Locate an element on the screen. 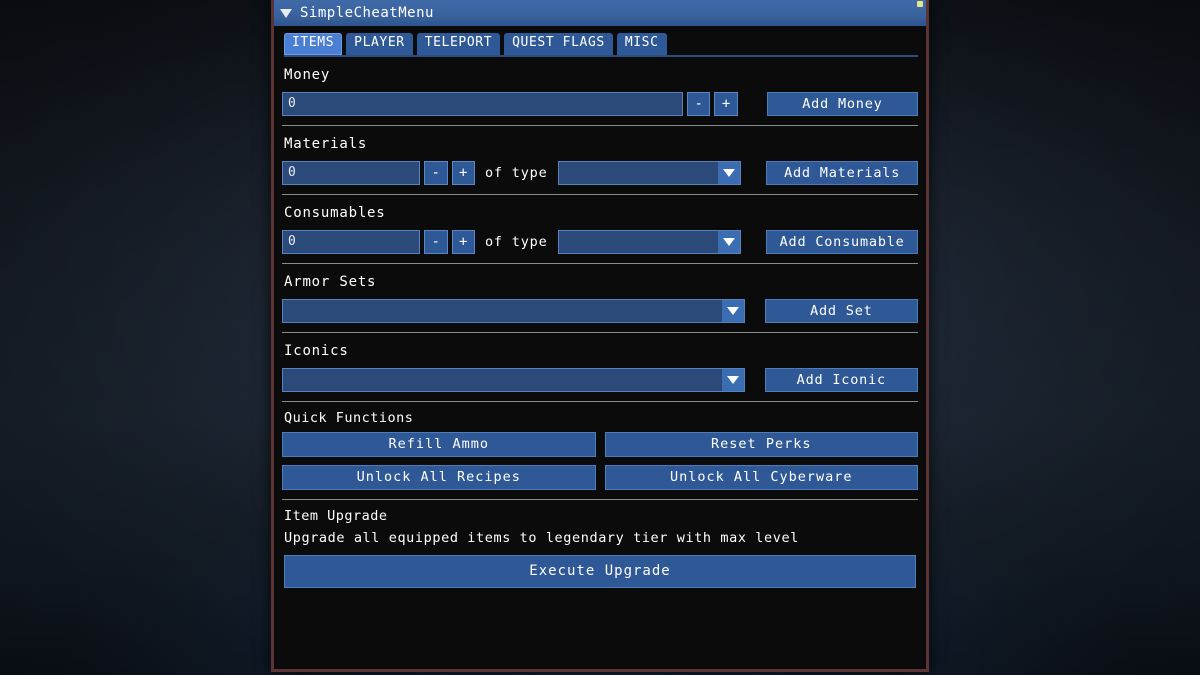 The image size is (1200, 675). section-armor-sets: Armor Sets Add Set is located at coordinates (600, 298).